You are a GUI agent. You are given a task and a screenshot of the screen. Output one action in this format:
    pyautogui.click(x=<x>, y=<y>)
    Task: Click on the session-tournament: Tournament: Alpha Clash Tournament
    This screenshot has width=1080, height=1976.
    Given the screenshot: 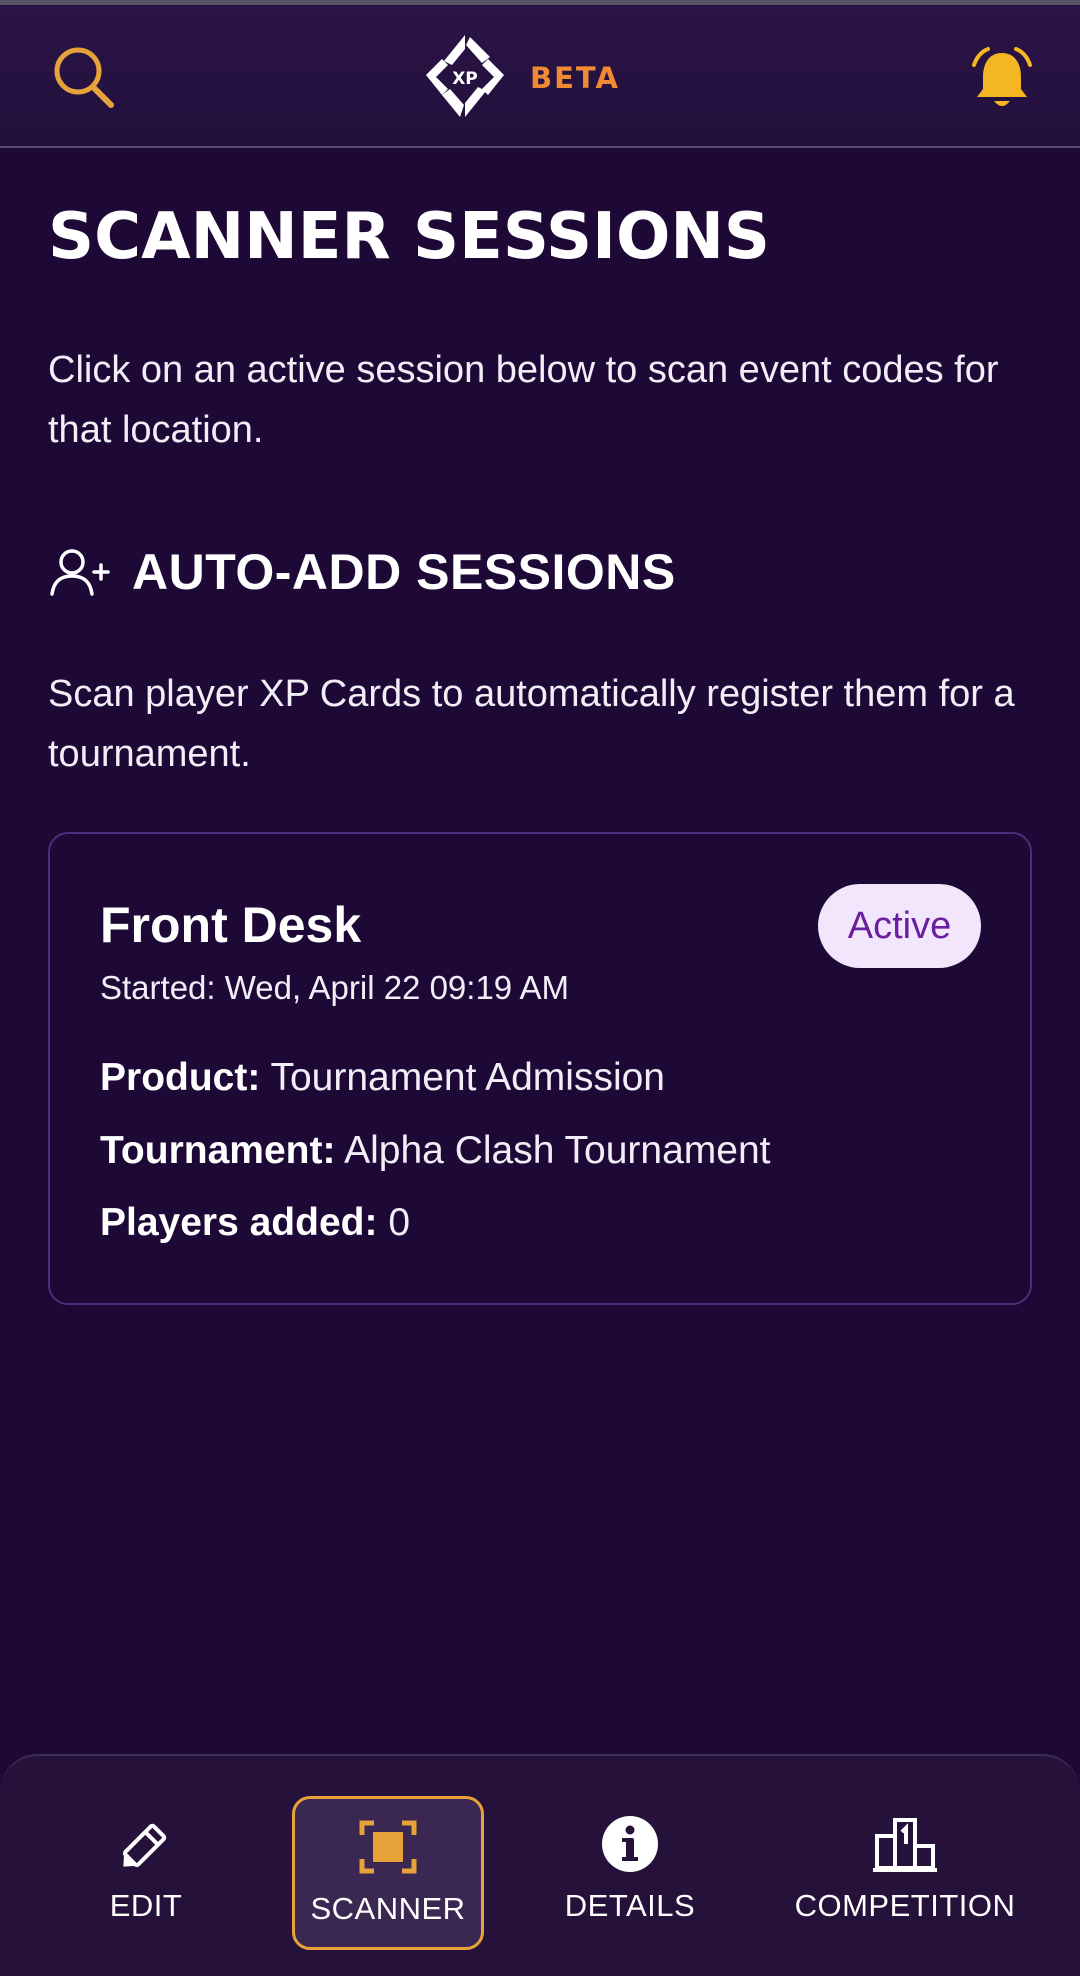 What is the action you would take?
    pyautogui.click(x=435, y=1151)
    